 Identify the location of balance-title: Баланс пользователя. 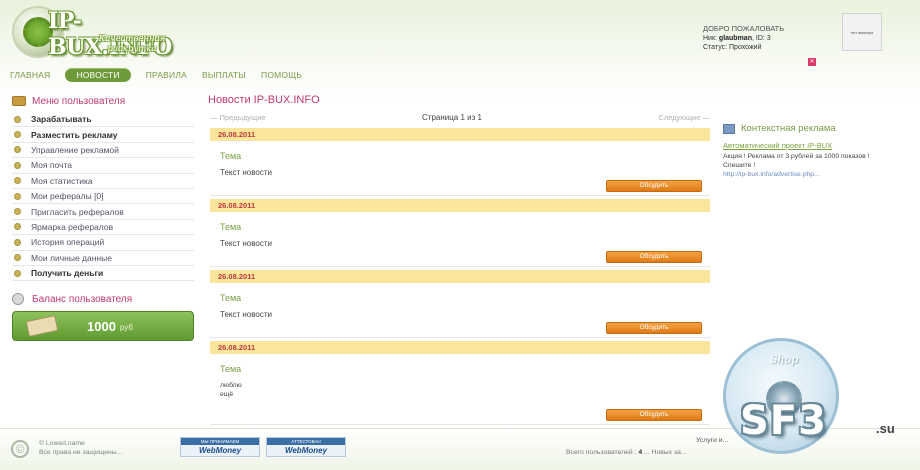
(72, 299).